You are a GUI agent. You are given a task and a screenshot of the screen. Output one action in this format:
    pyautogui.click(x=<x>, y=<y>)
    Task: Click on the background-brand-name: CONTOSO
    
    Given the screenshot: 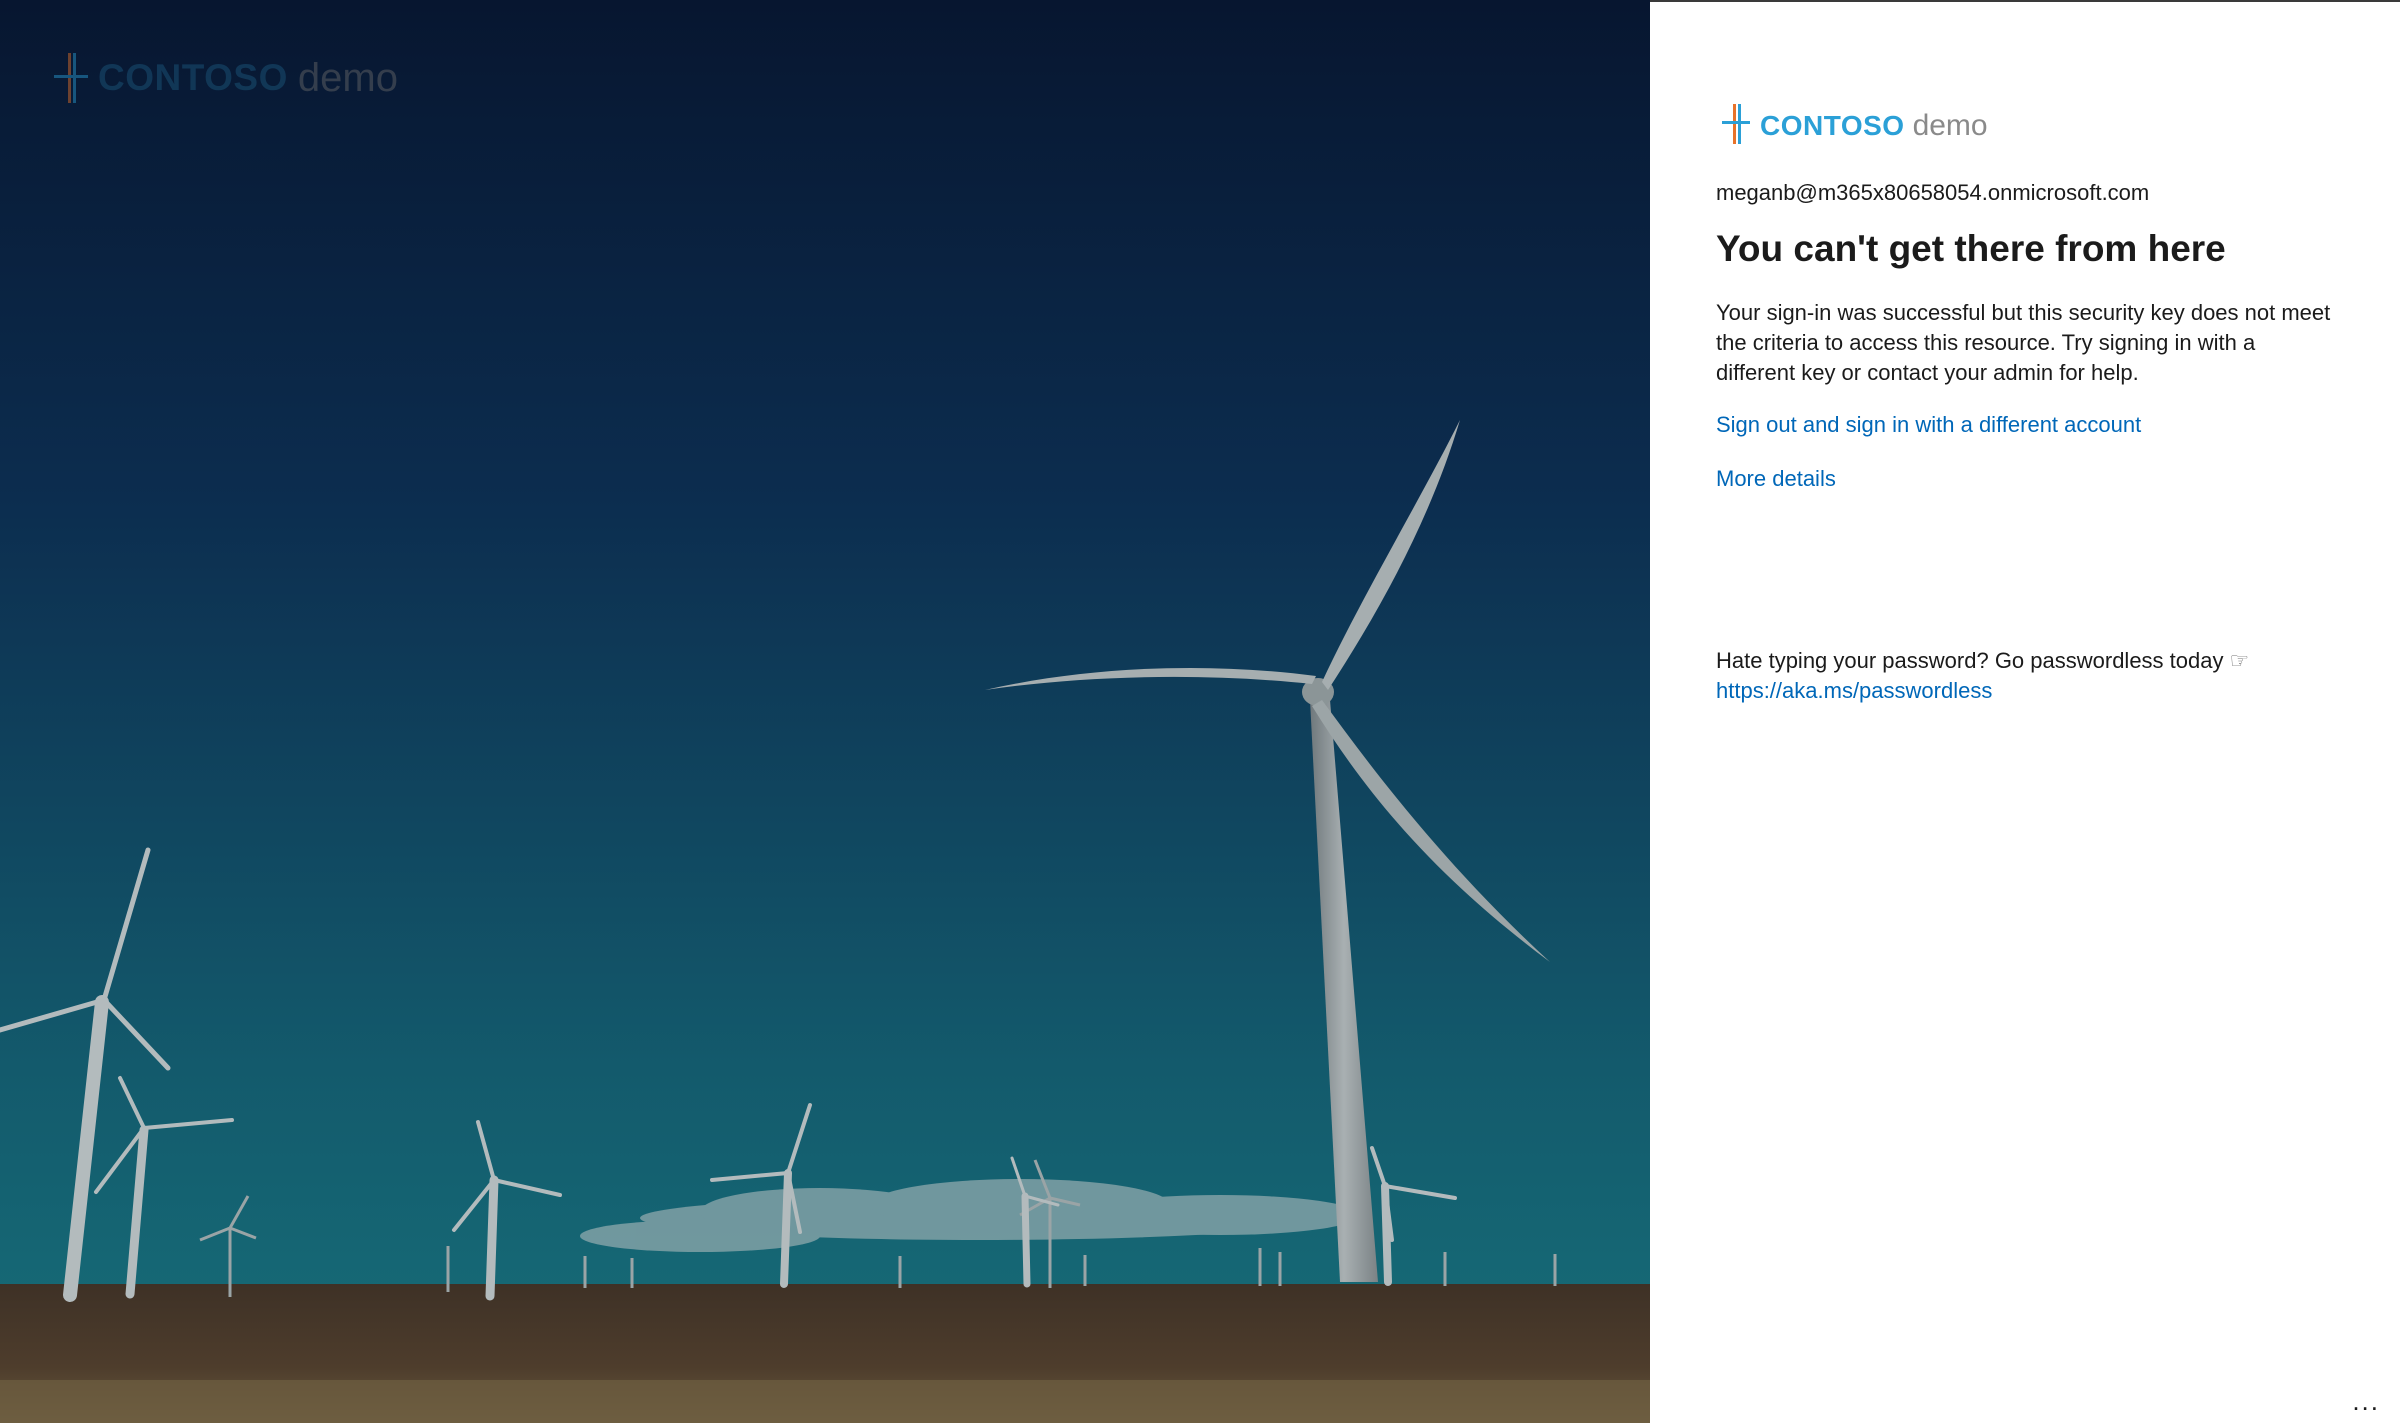 What is the action you would take?
    pyautogui.click(x=193, y=77)
    